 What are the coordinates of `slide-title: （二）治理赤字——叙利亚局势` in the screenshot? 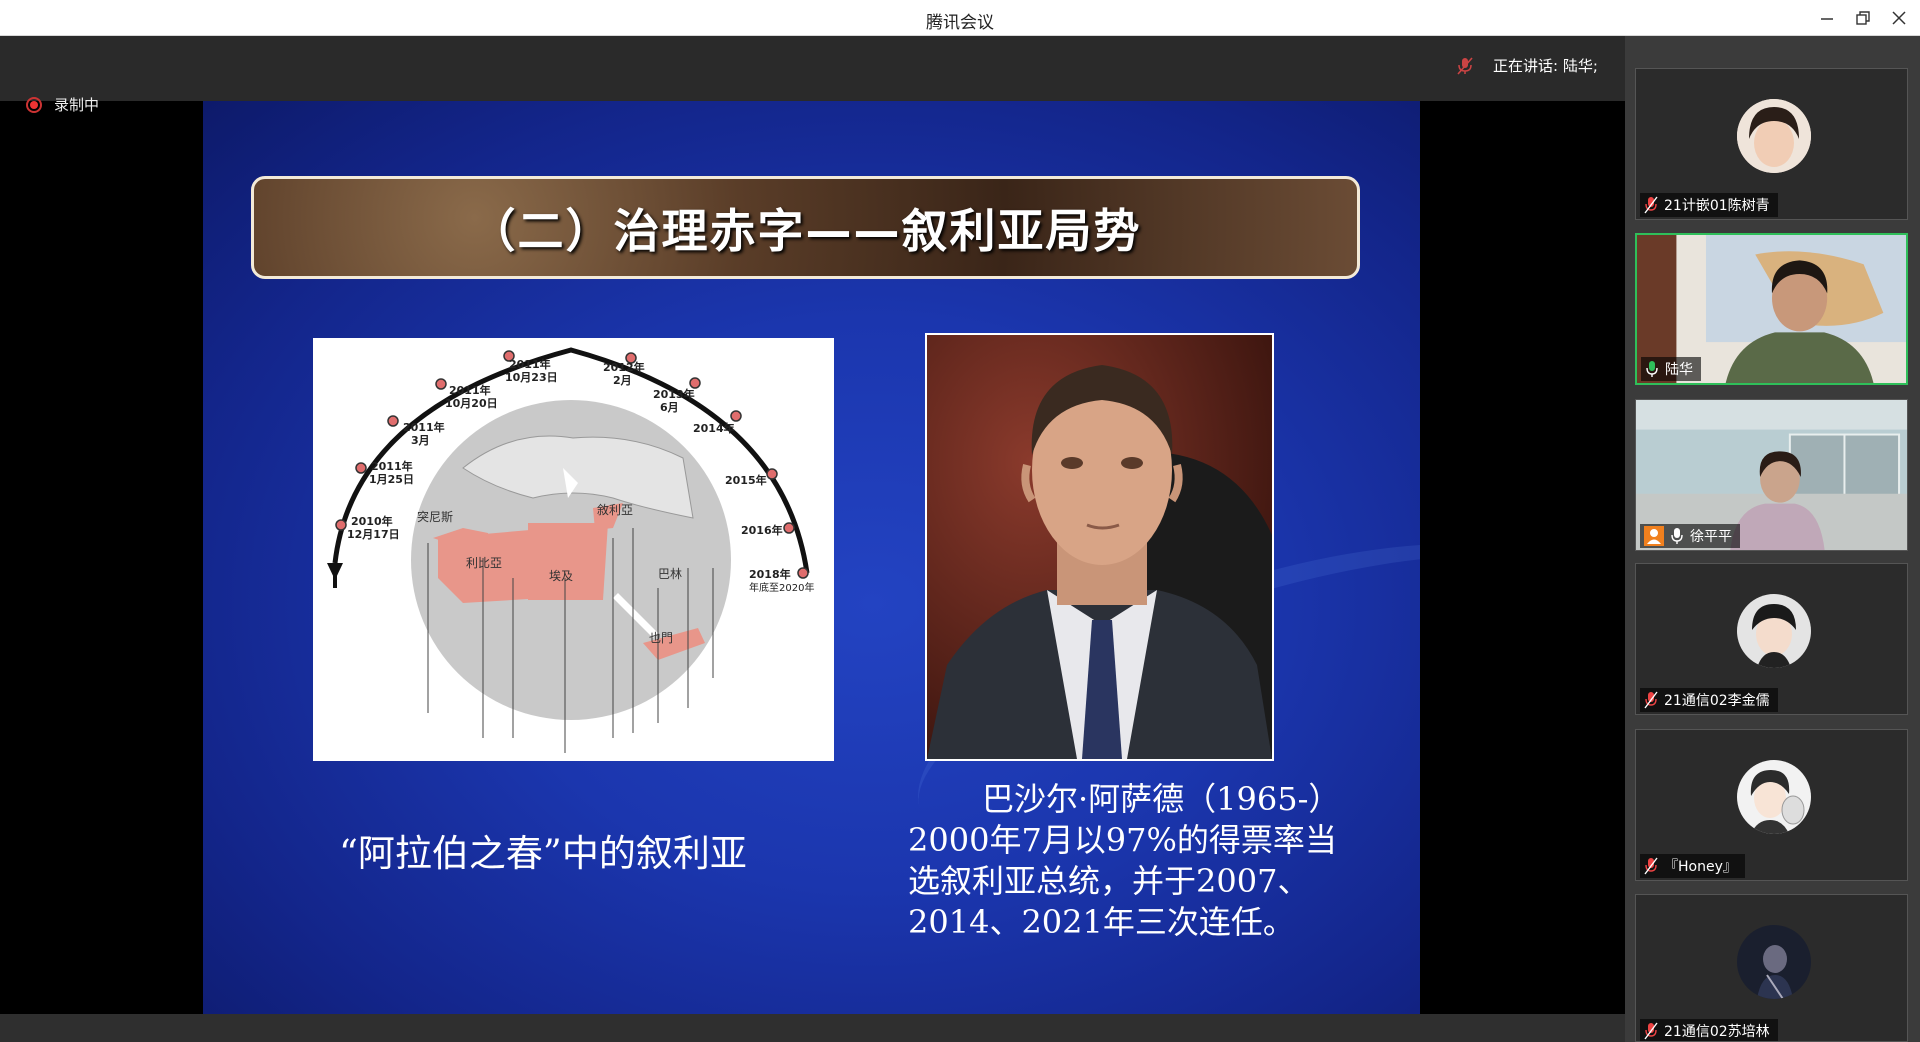 It's located at (805, 230).